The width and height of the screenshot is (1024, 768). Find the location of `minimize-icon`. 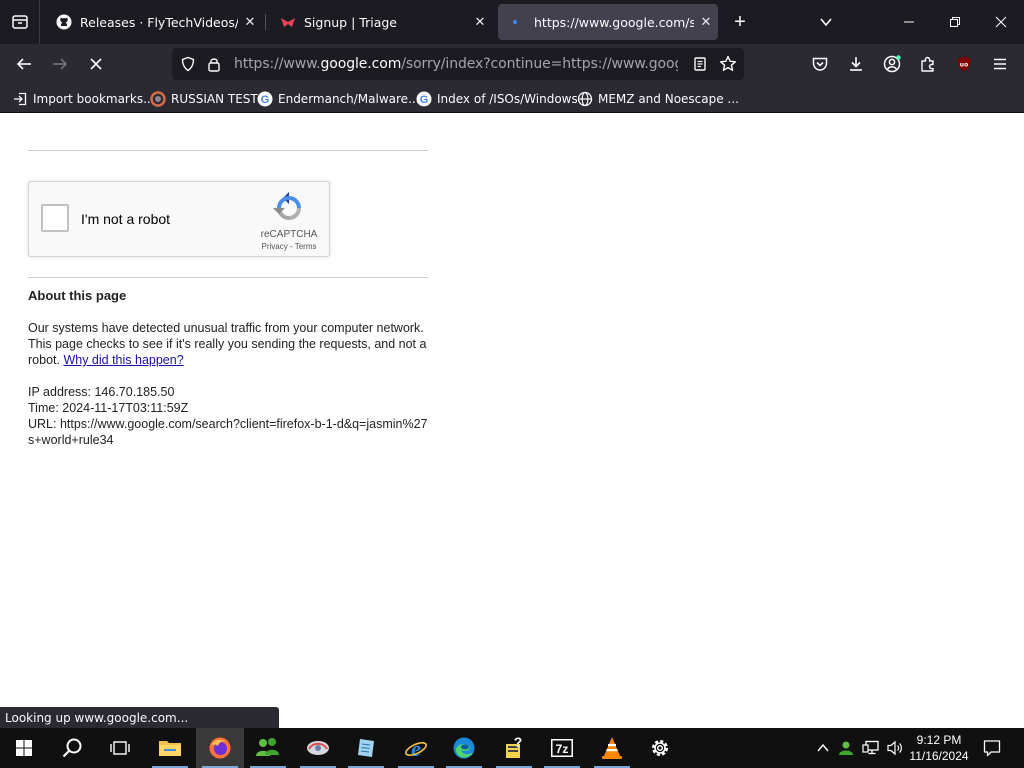

minimize-icon is located at coordinates (909, 22).